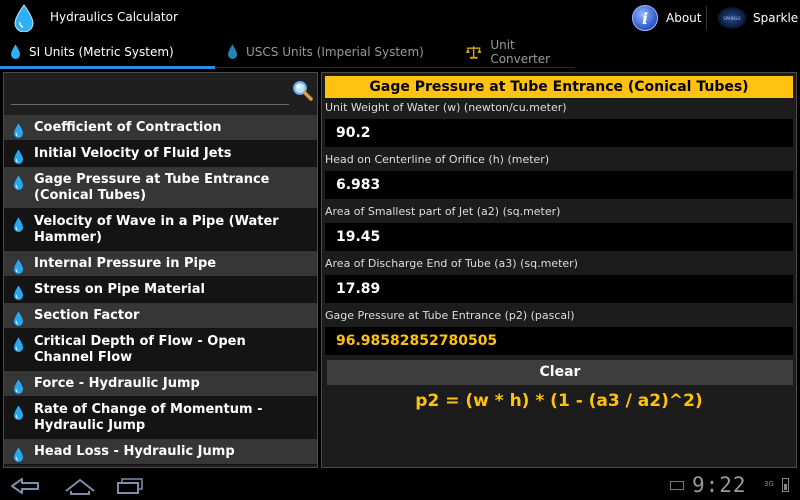 This screenshot has height=500, width=800. Describe the element at coordinates (117, 383) in the screenshot. I see `list-item-label: Force - Hydraulic Jump` at that location.